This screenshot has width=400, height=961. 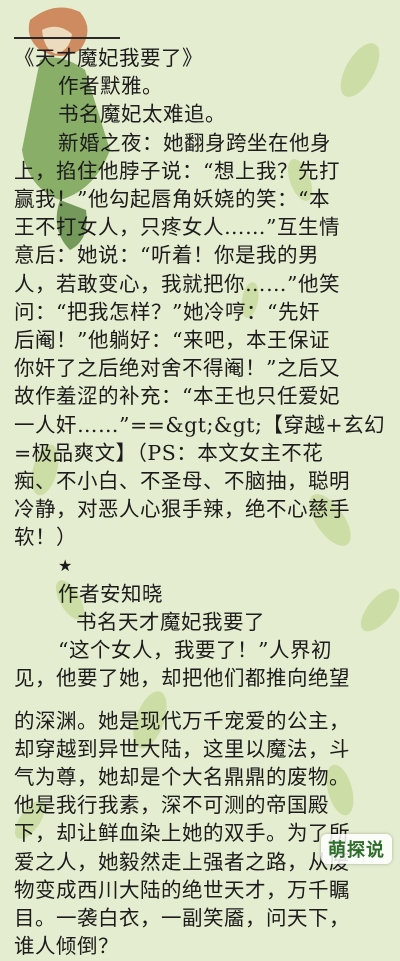 I want to click on body-line: 冷静，对恶人心狠手辣，绝不心慈手, so click(x=182, y=509).